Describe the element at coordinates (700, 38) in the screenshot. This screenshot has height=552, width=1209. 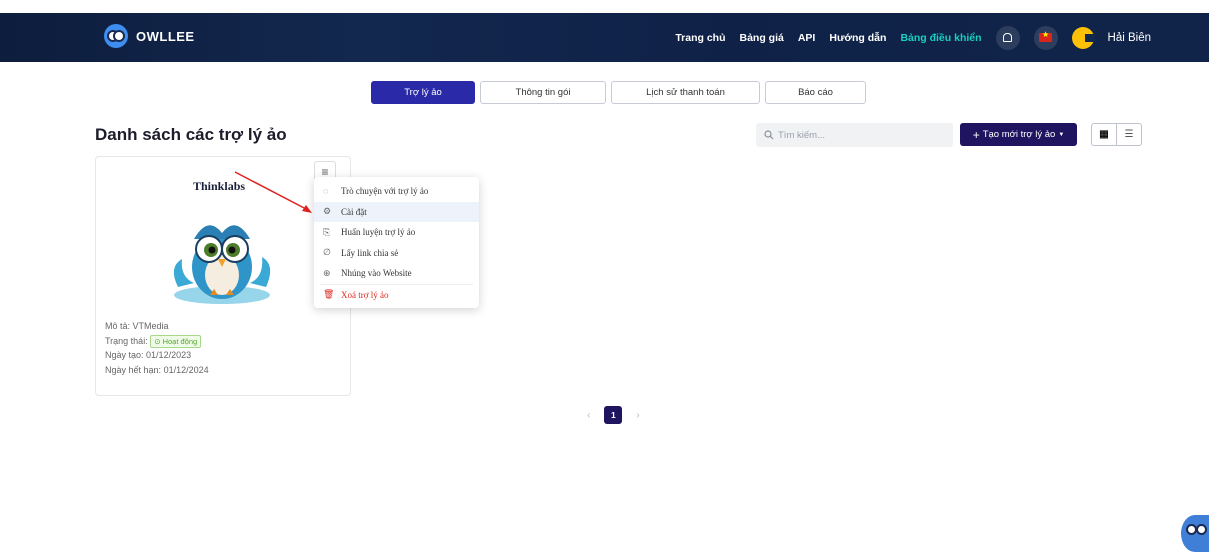
I see `nav-home: Trang chủ` at that location.